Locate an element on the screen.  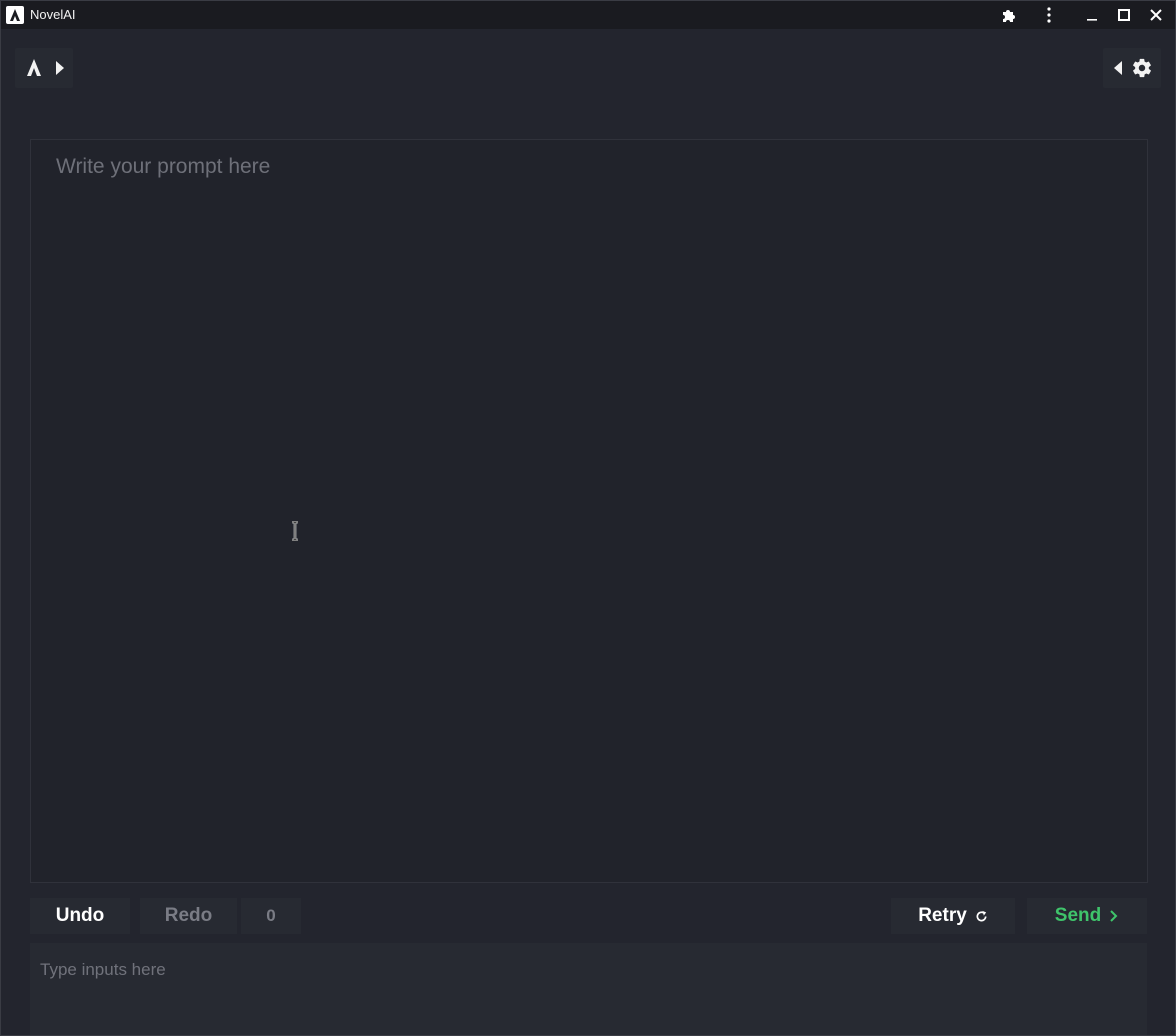
redo-button: Redo is located at coordinates (188, 916).